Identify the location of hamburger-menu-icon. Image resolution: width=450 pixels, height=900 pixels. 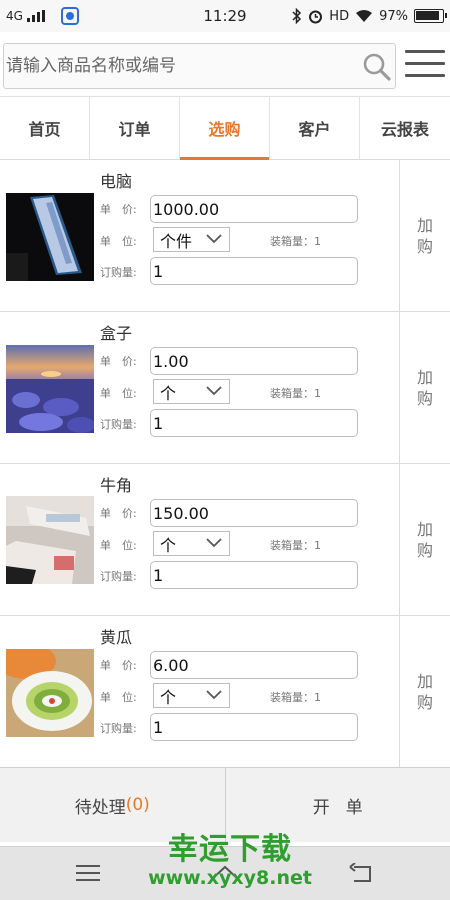
(425, 66).